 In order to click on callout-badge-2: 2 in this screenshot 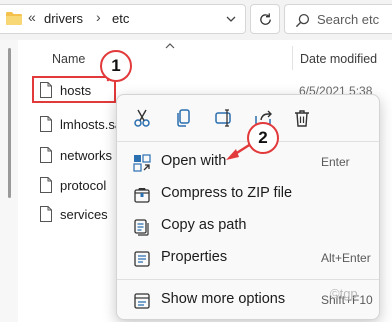, I will do `click(263, 138)`.